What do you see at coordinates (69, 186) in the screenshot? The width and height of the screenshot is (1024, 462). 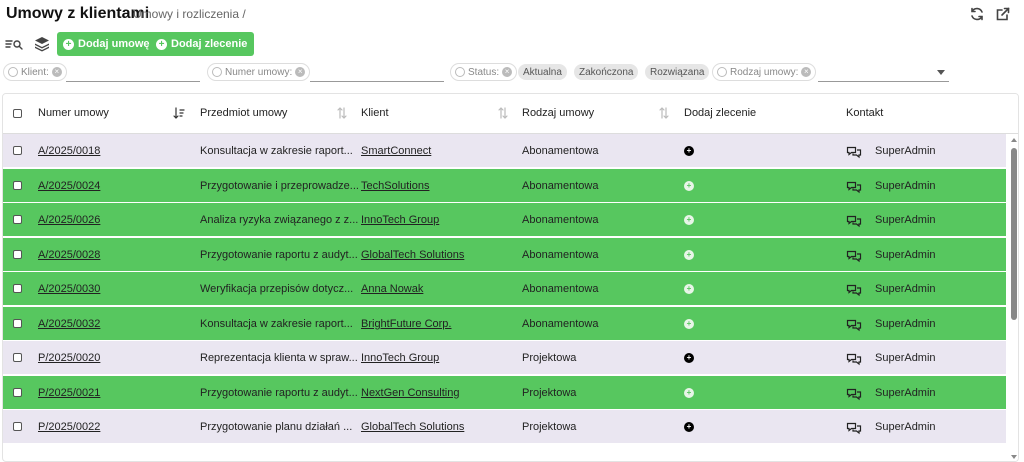 I see `contract-number-link: A/2025/0024` at bounding box center [69, 186].